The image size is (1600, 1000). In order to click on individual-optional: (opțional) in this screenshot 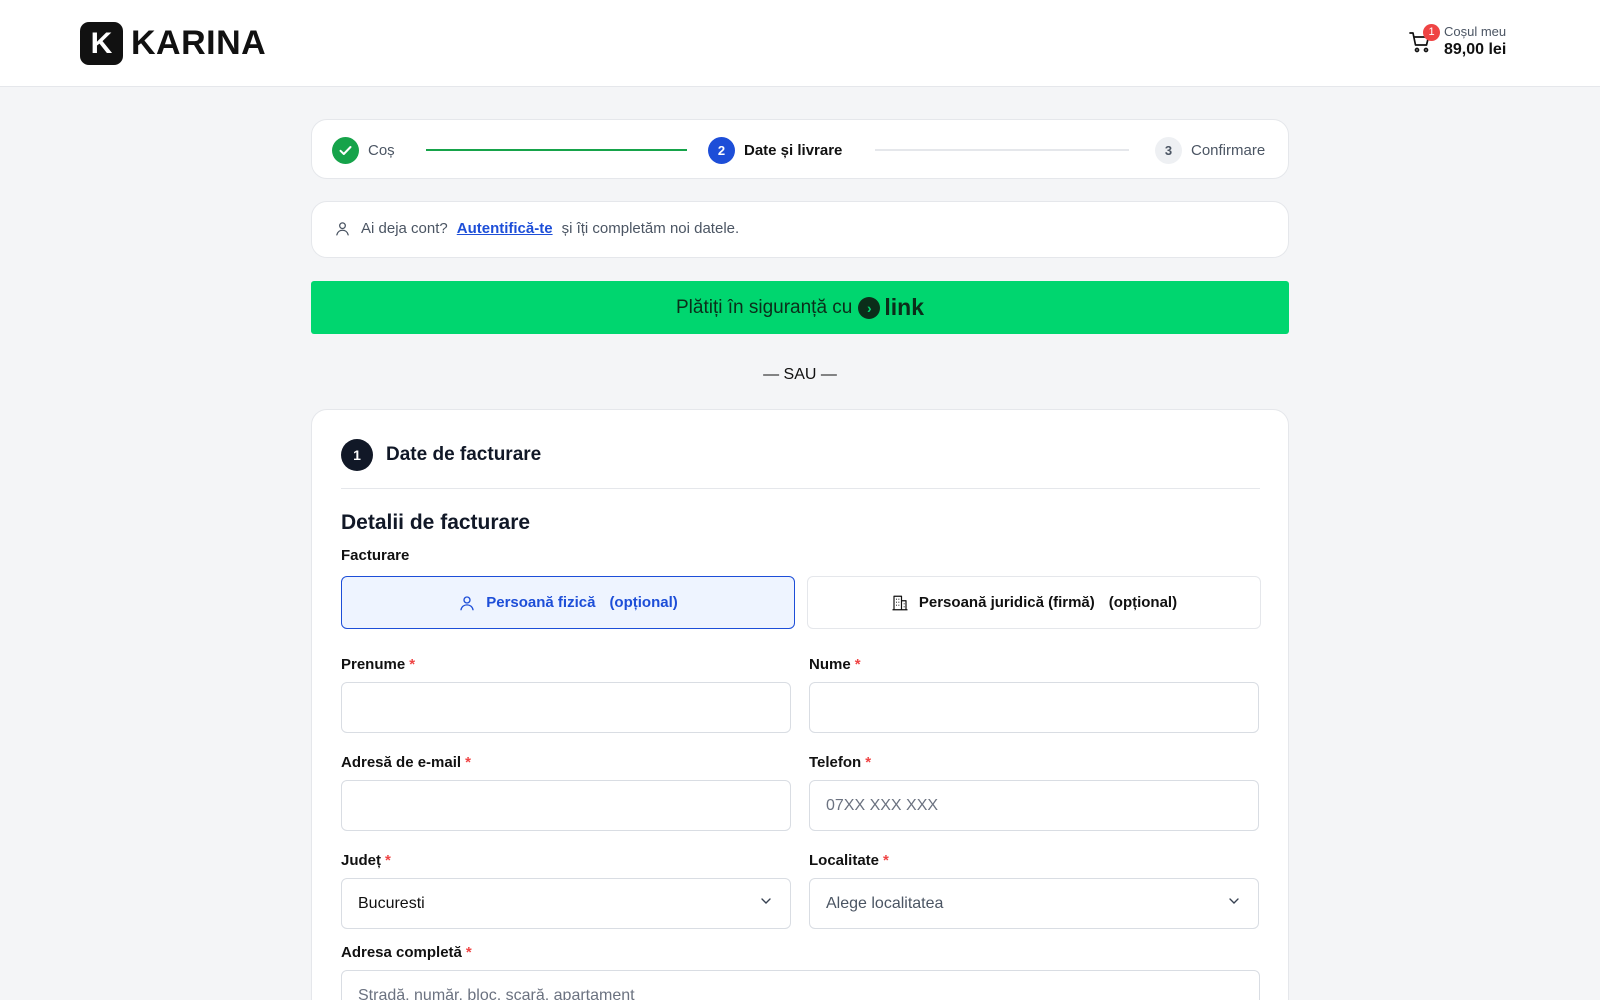, I will do `click(643, 602)`.